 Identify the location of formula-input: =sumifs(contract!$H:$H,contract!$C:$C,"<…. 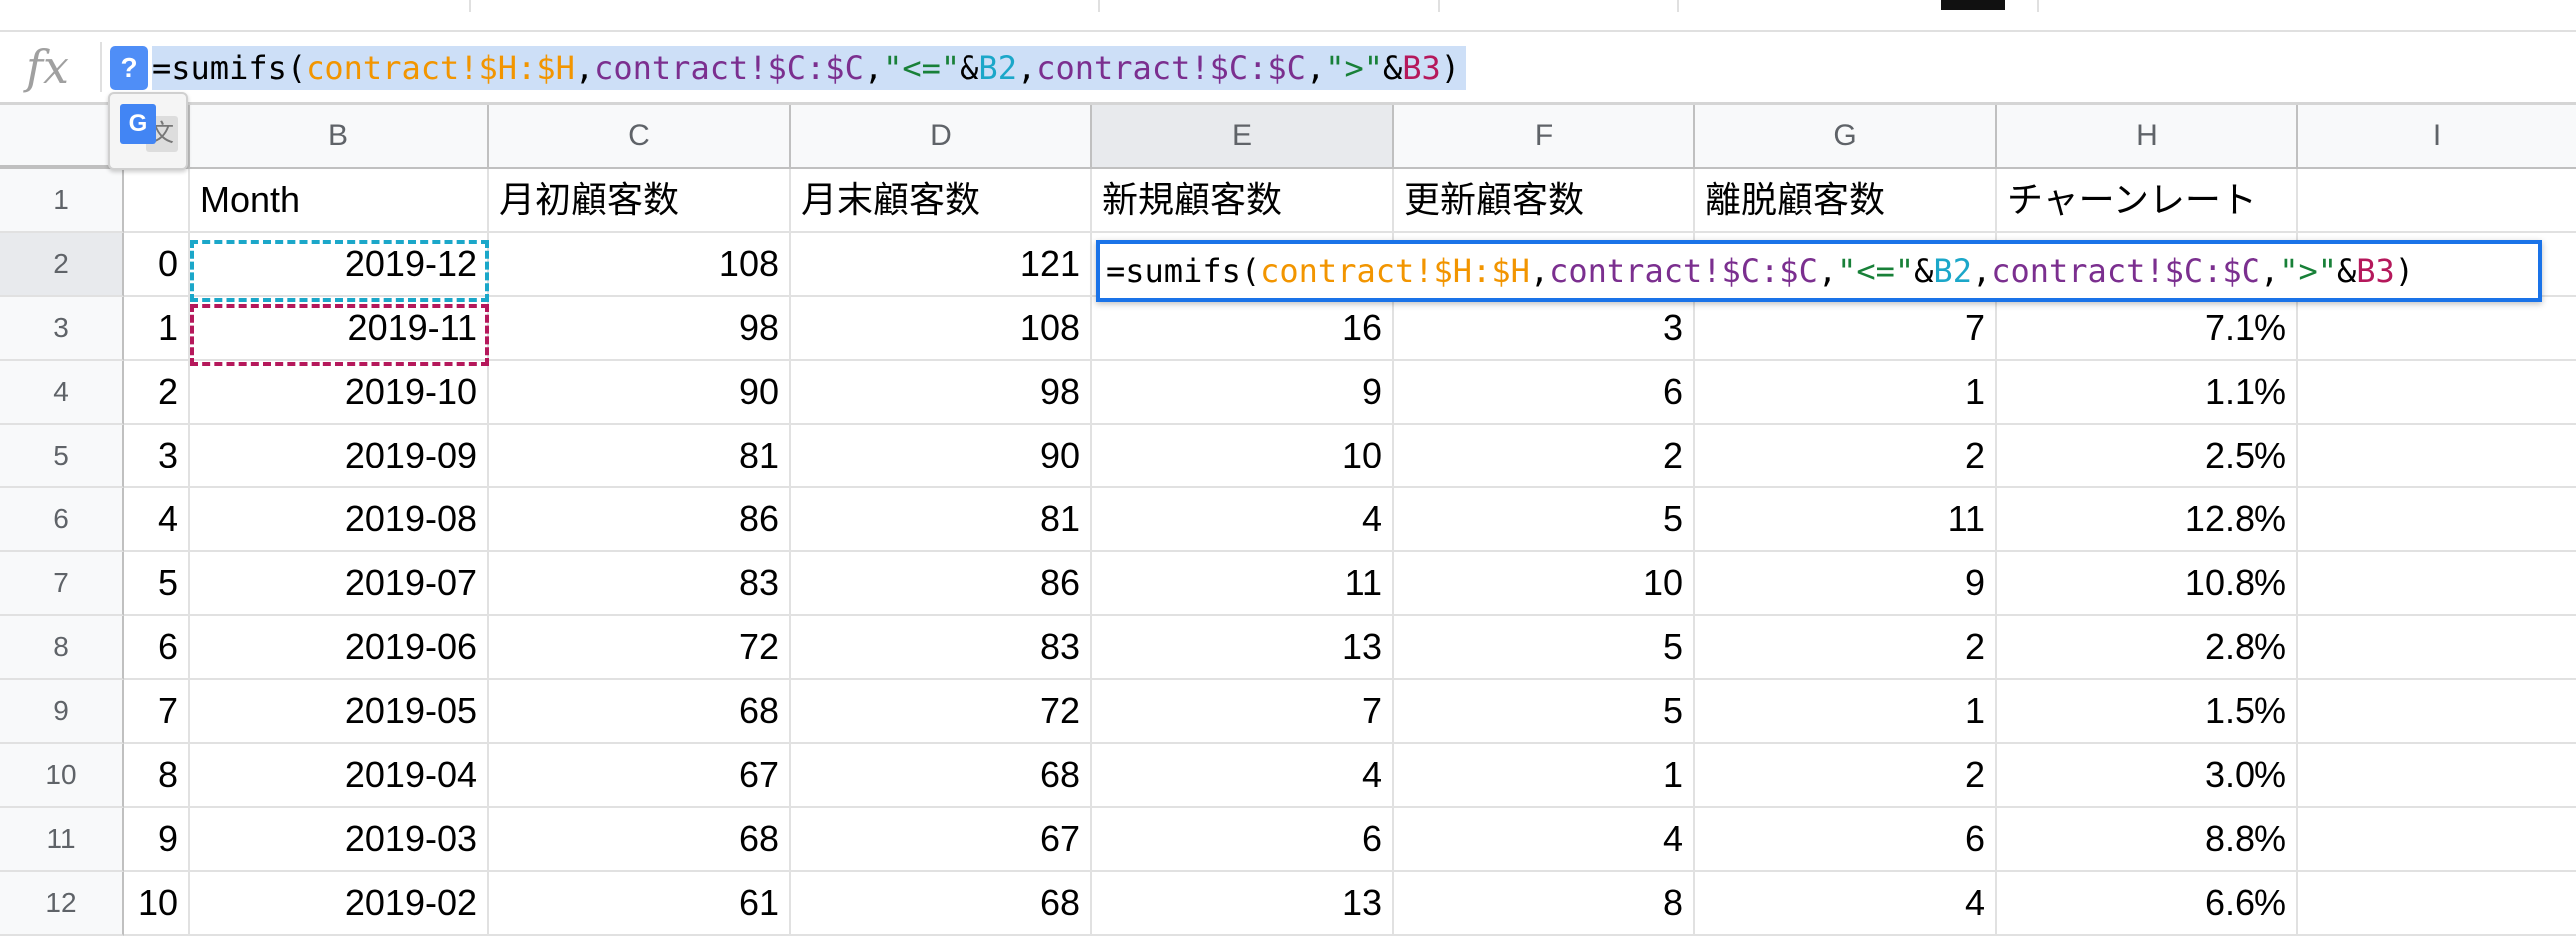
(809, 68).